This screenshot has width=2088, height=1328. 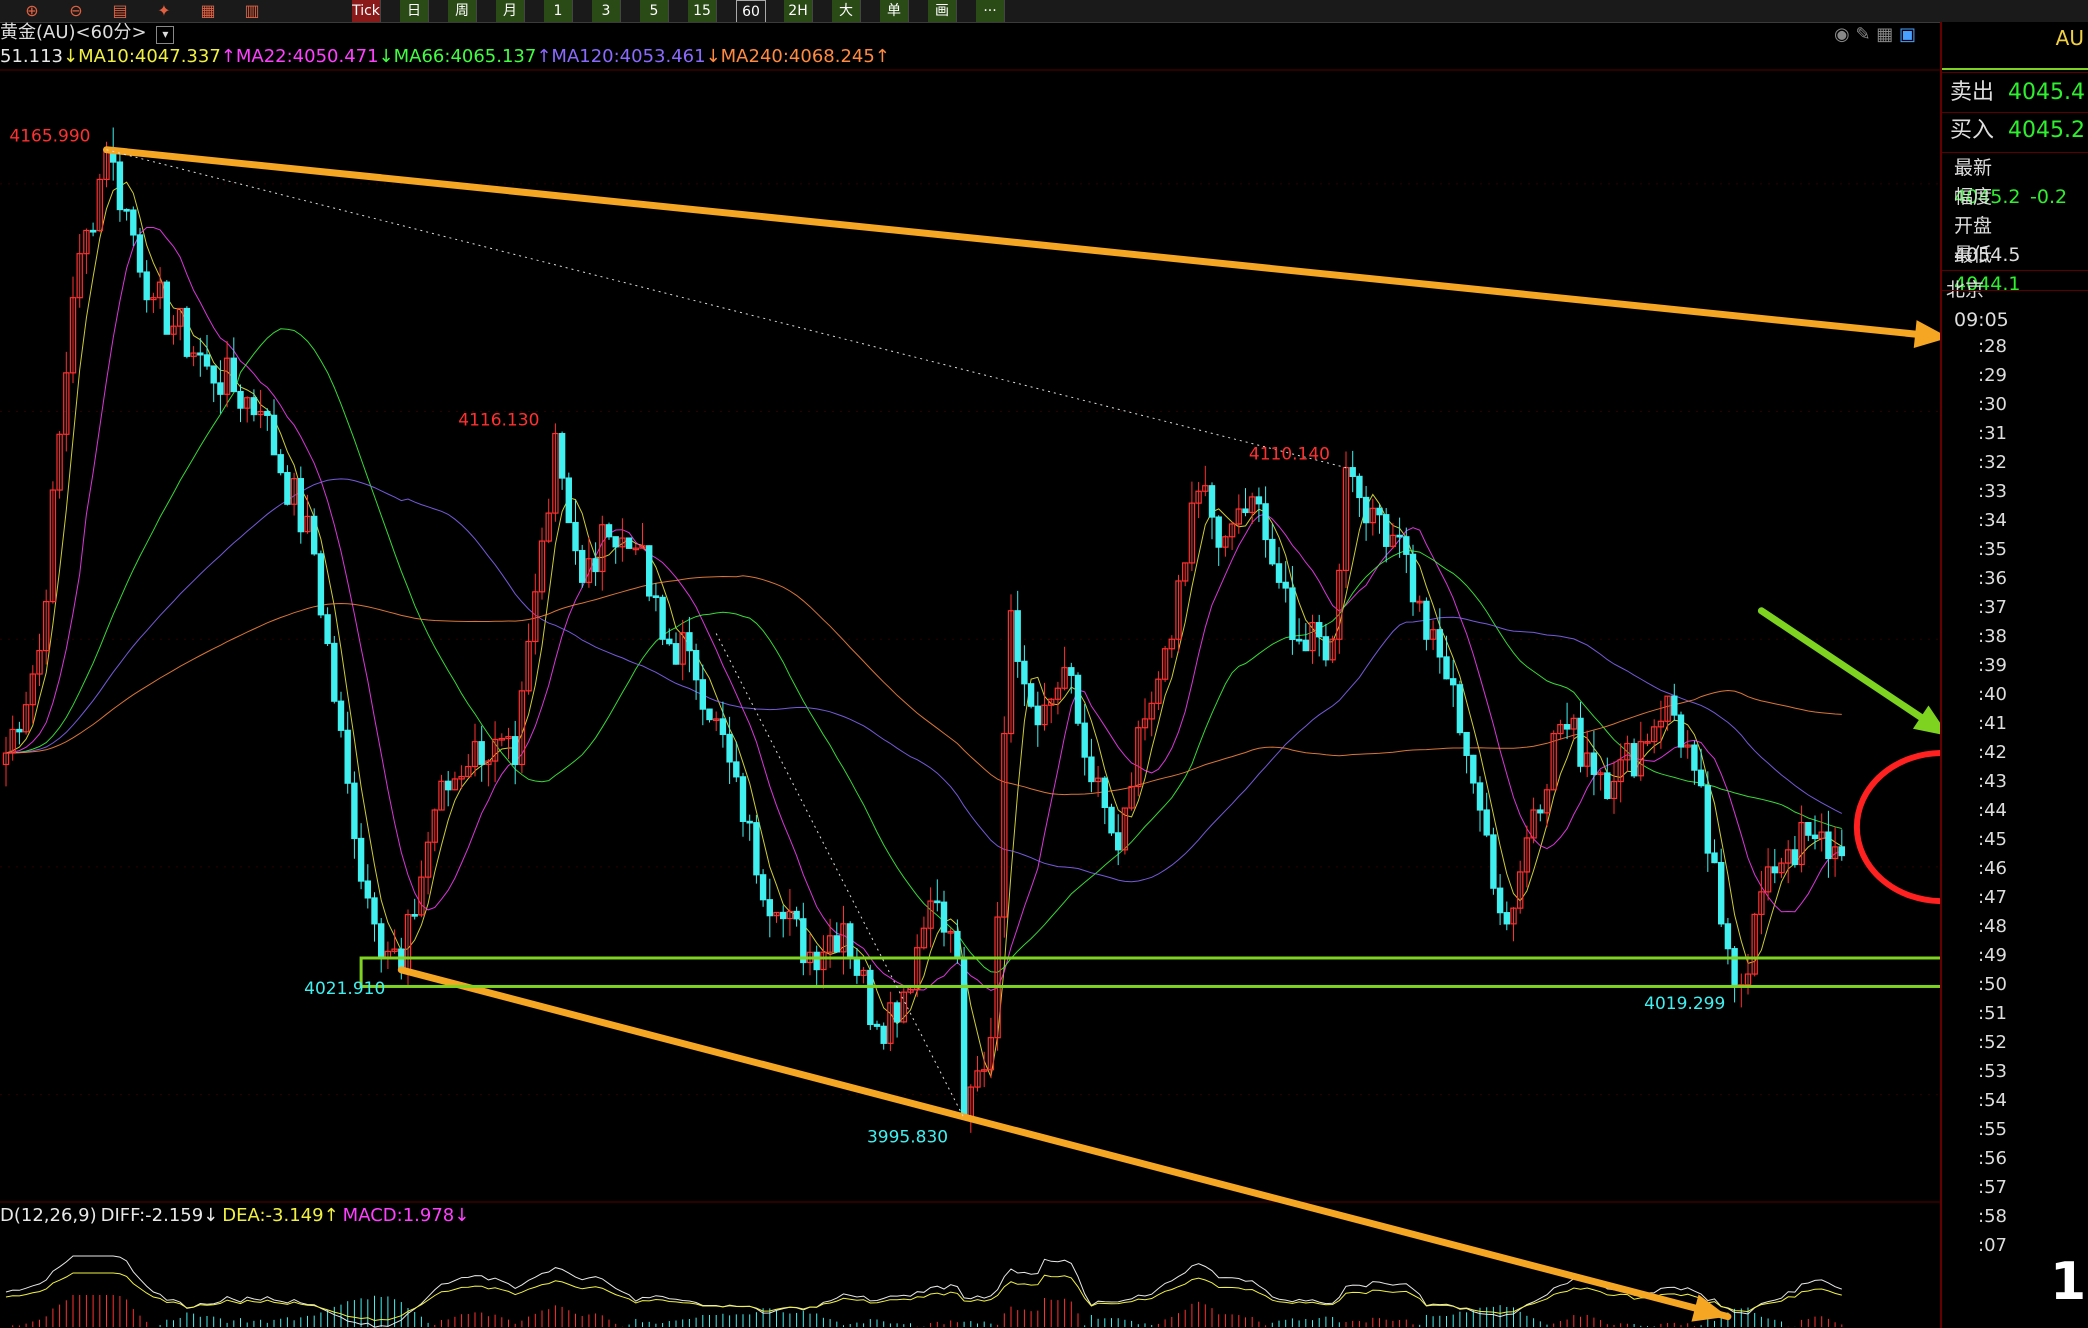 What do you see at coordinates (208, 11) in the screenshot?
I see `table-icon: ▦` at bounding box center [208, 11].